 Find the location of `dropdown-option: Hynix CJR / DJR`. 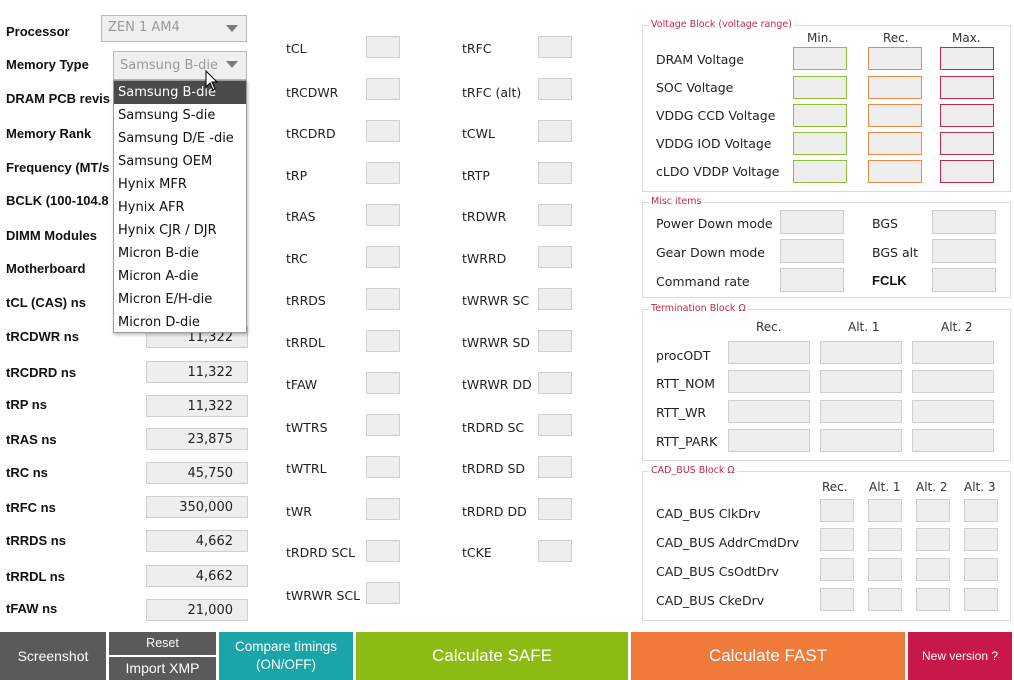

dropdown-option: Hynix CJR / DJR is located at coordinates (180, 230).